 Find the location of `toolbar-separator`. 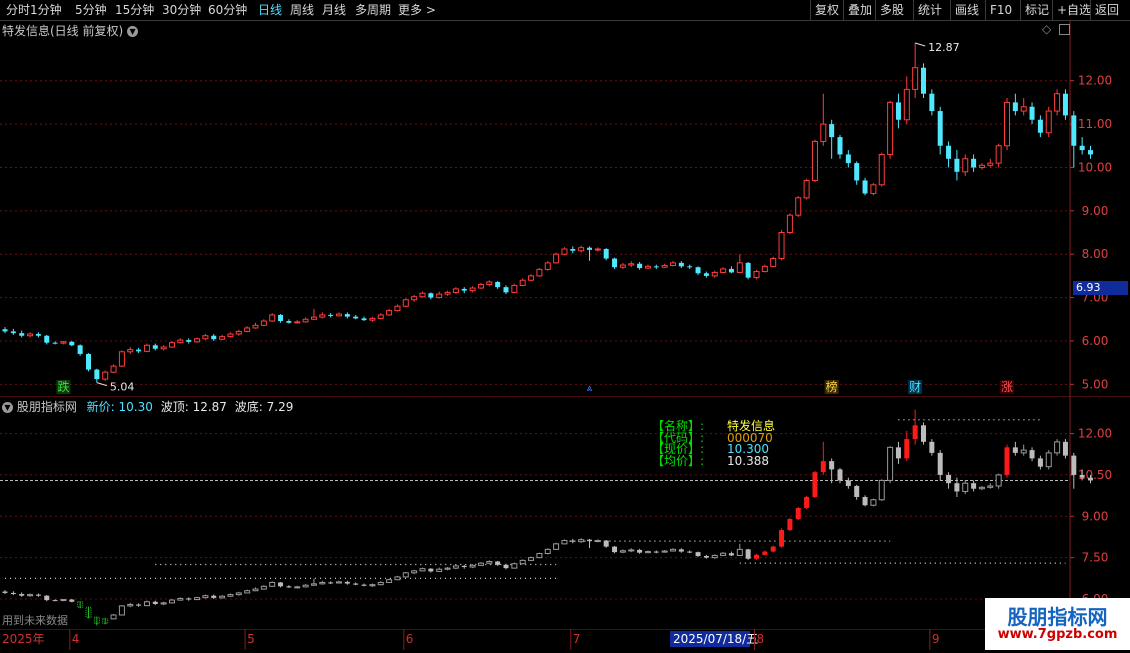

toolbar-separator is located at coordinates (843, 10).